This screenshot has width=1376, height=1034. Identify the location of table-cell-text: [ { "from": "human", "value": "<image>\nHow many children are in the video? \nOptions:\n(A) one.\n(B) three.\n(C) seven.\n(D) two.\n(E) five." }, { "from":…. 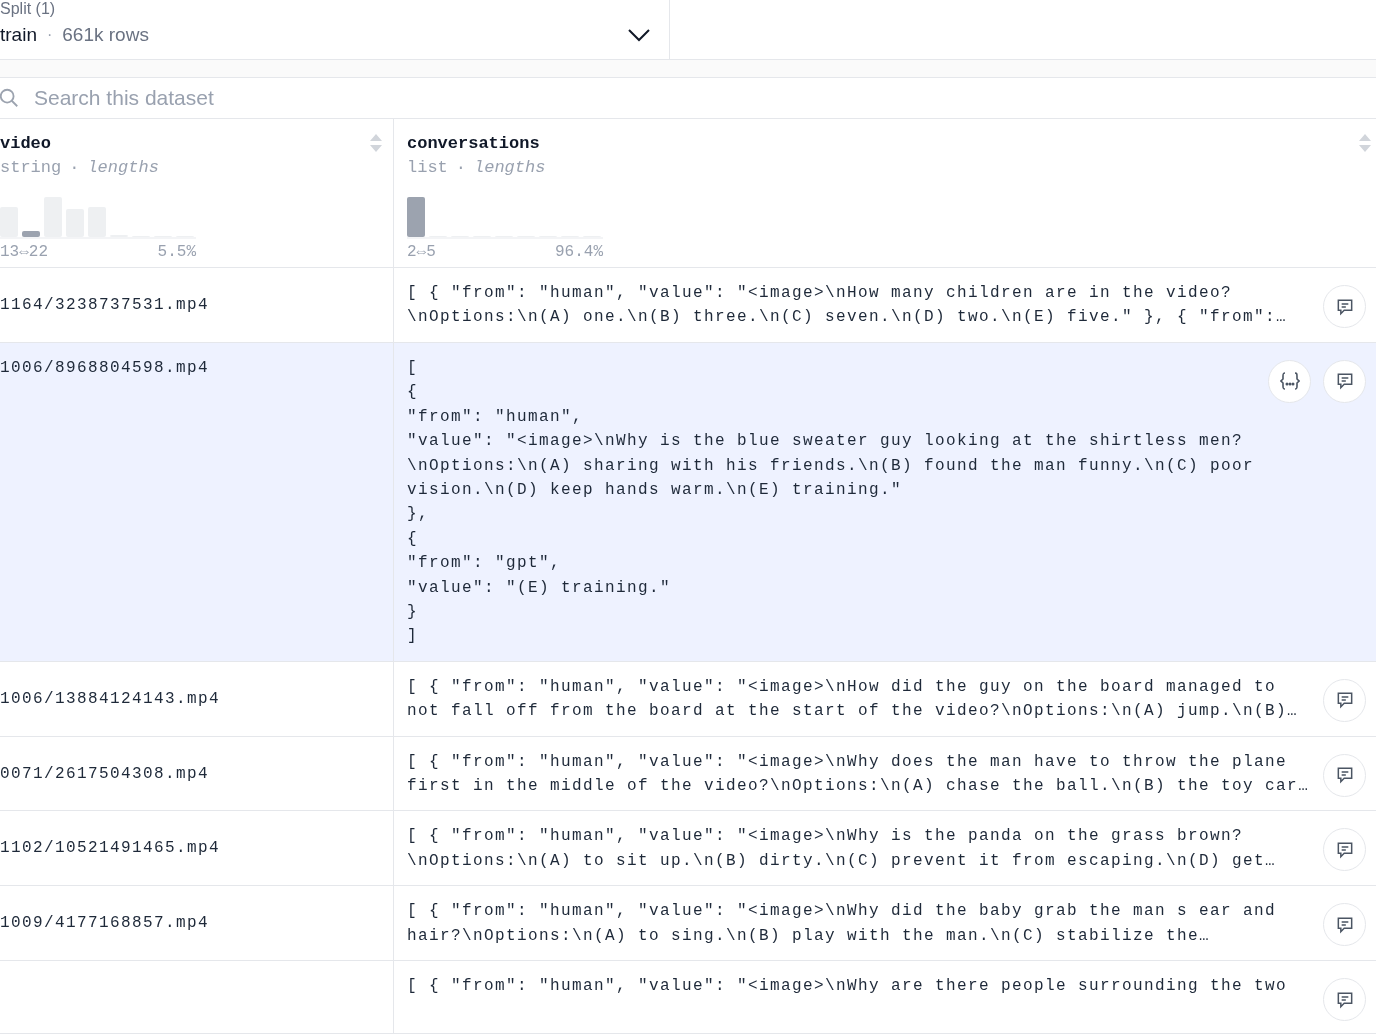
(848, 306).